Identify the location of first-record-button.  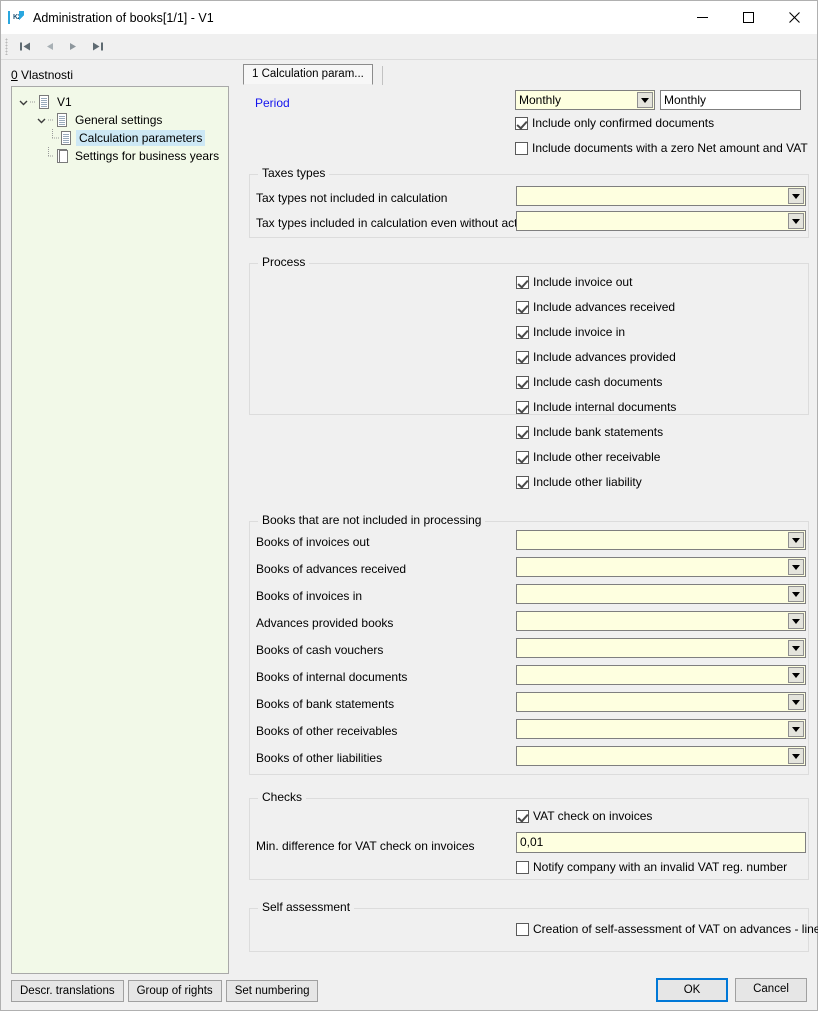
(25, 47).